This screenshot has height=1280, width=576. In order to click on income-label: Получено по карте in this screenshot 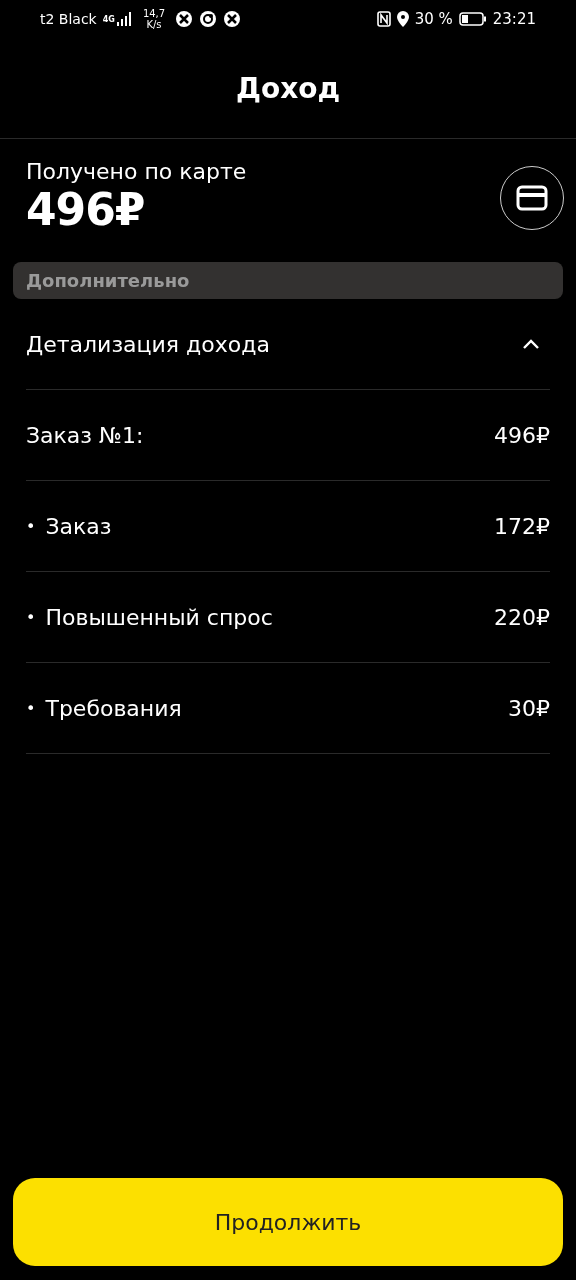, I will do `click(136, 171)`.